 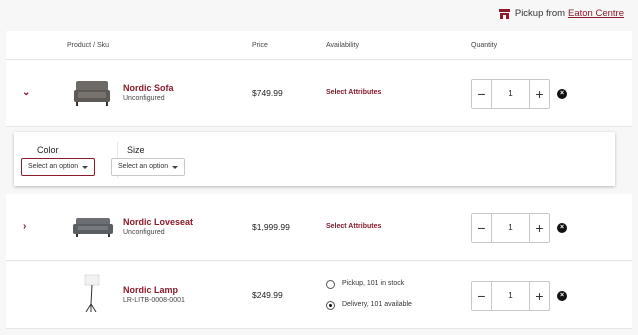 What do you see at coordinates (158, 222) in the screenshot?
I see `product-name: Nordic Loveseat` at bounding box center [158, 222].